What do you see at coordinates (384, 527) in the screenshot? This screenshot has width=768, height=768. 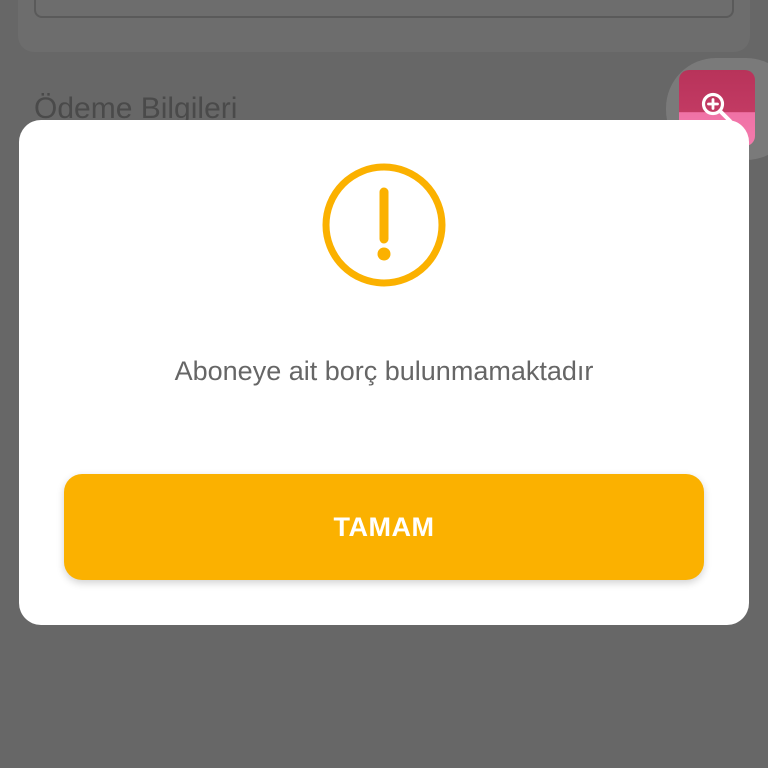 I see `confirm-button: TAMAM` at bounding box center [384, 527].